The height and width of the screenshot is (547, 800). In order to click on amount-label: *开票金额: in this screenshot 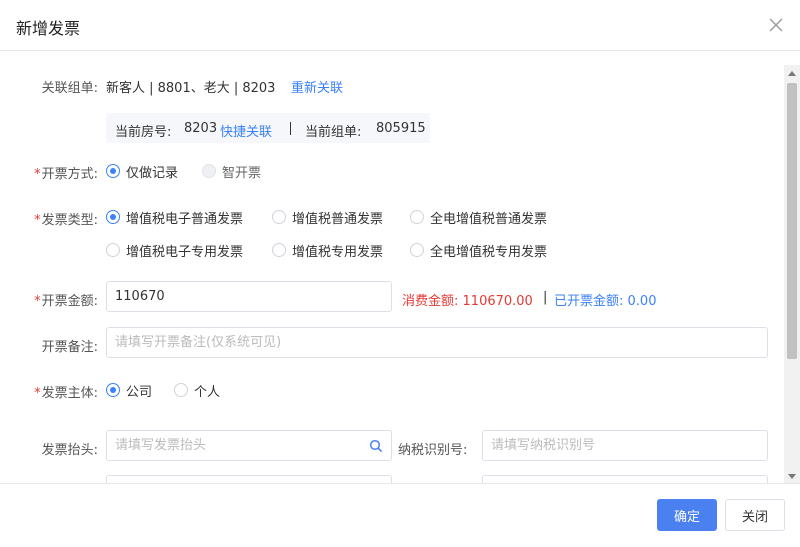, I will do `click(66, 301)`.